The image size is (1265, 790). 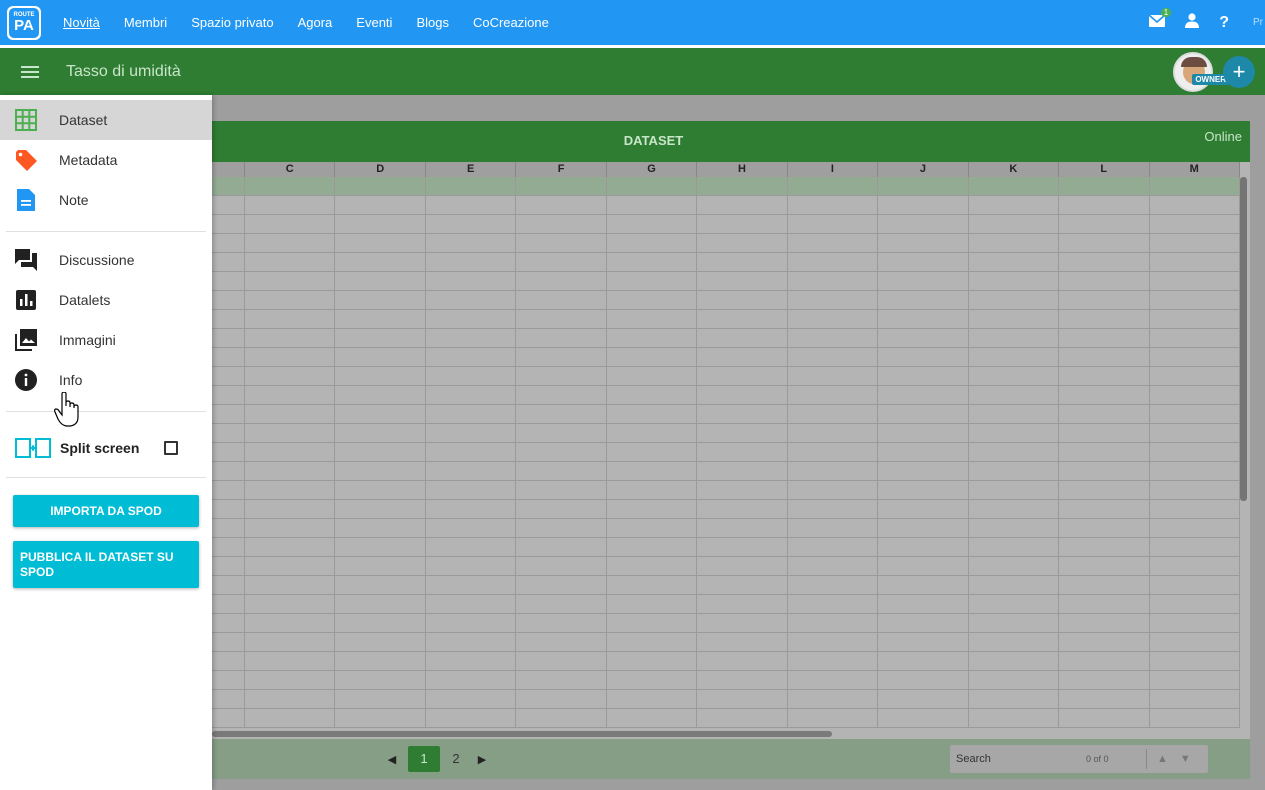 What do you see at coordinates (1258, 22) in the screenshot?
I see `nav-cut-text: Pr` at bounding box center [1258, 22].